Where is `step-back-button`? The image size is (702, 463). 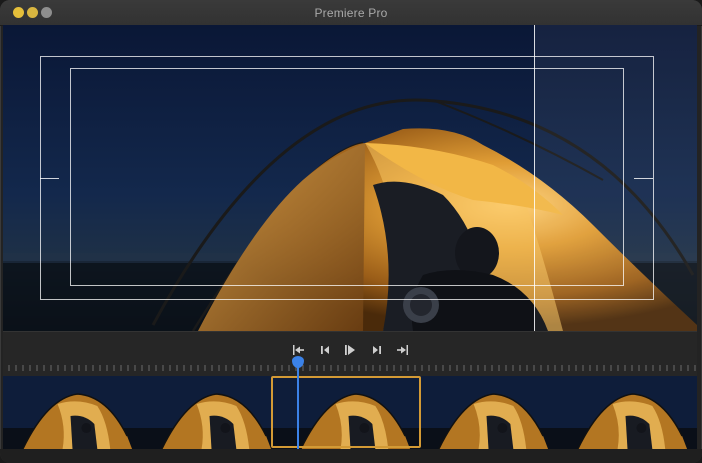
step-back-button is located at coordinates (326, 350).